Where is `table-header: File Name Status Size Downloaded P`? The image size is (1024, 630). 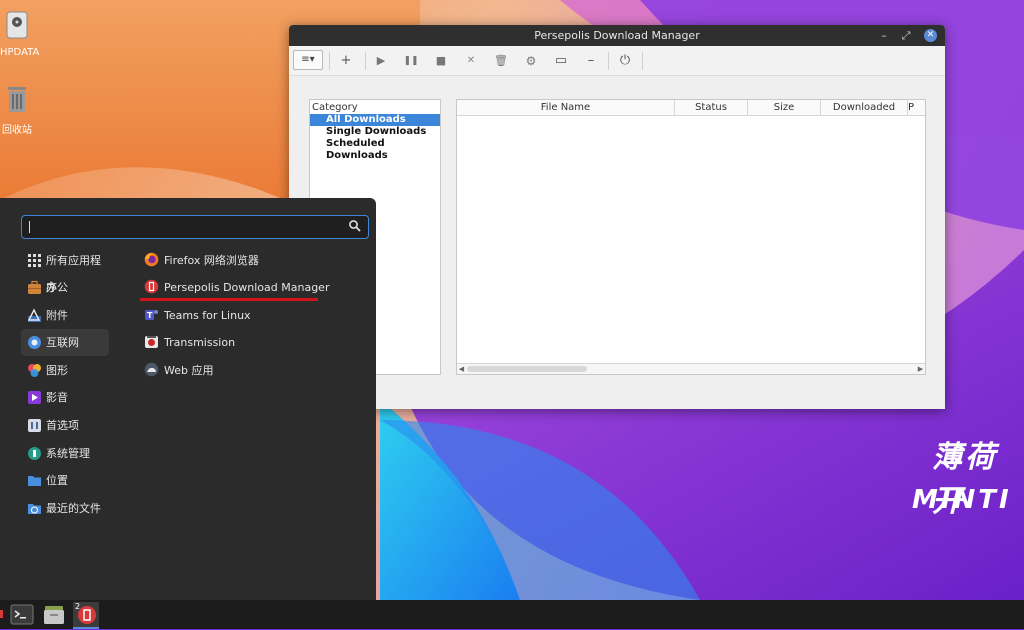 table-header: File Name Status Size Downloaded P is located at coordinates (691, 108).